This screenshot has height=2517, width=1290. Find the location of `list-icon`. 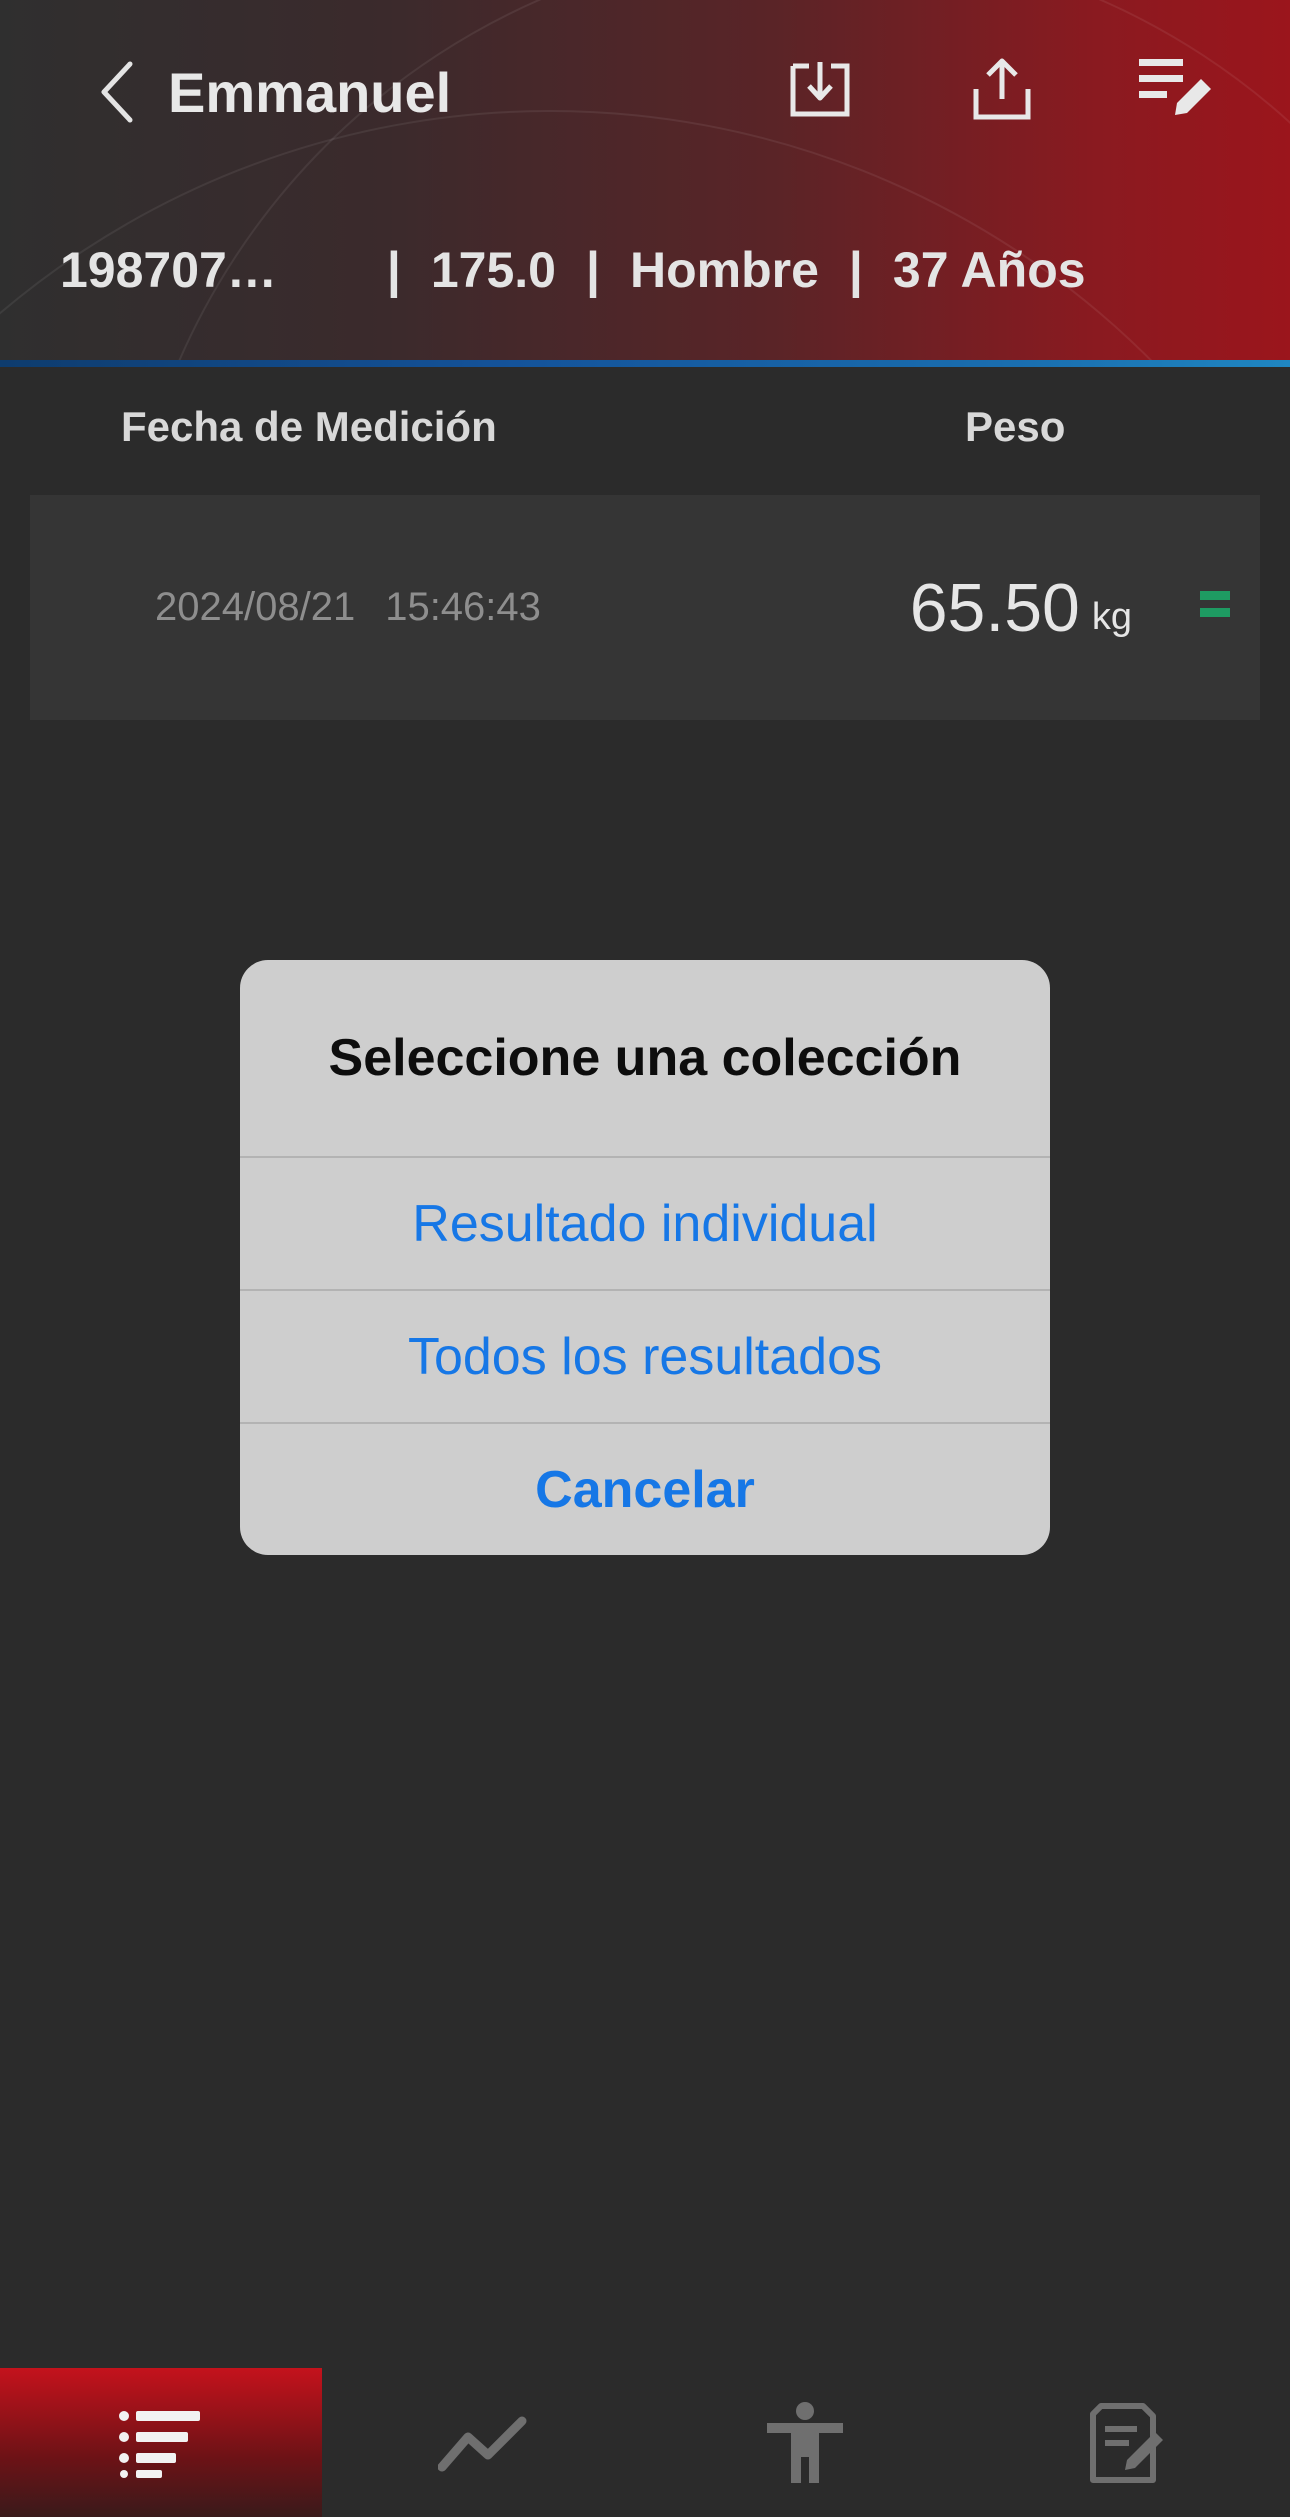

list-icon is located at coordinates (159, 2444).